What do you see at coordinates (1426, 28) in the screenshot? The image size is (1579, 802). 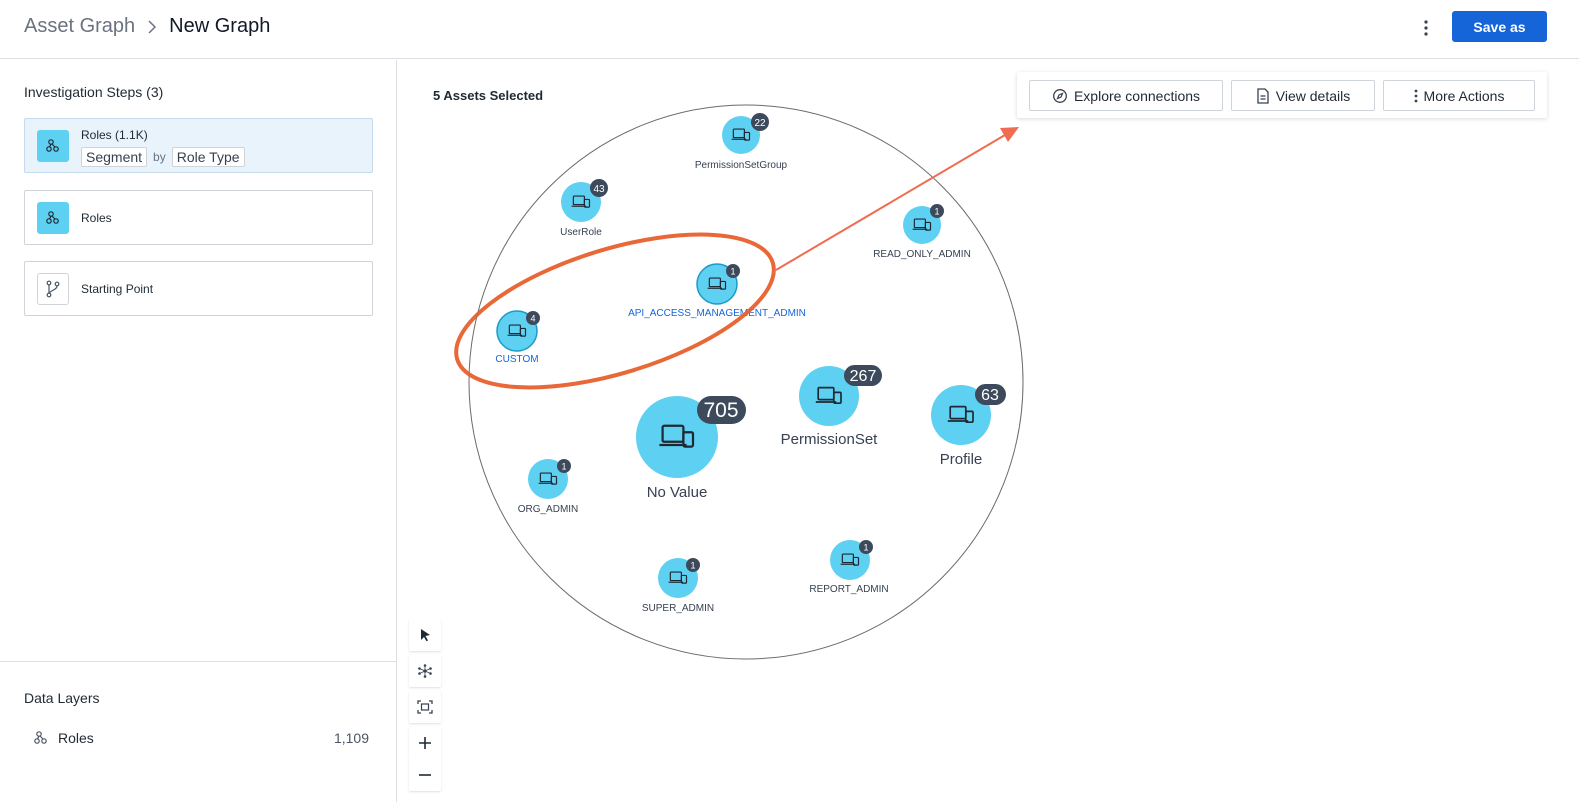 I see `more-options-icon` at bounding box center [1426, 28].